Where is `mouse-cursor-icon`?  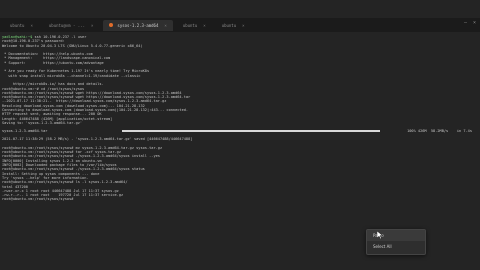
mouse-cursor-icon is located at coordinates (380, 235).